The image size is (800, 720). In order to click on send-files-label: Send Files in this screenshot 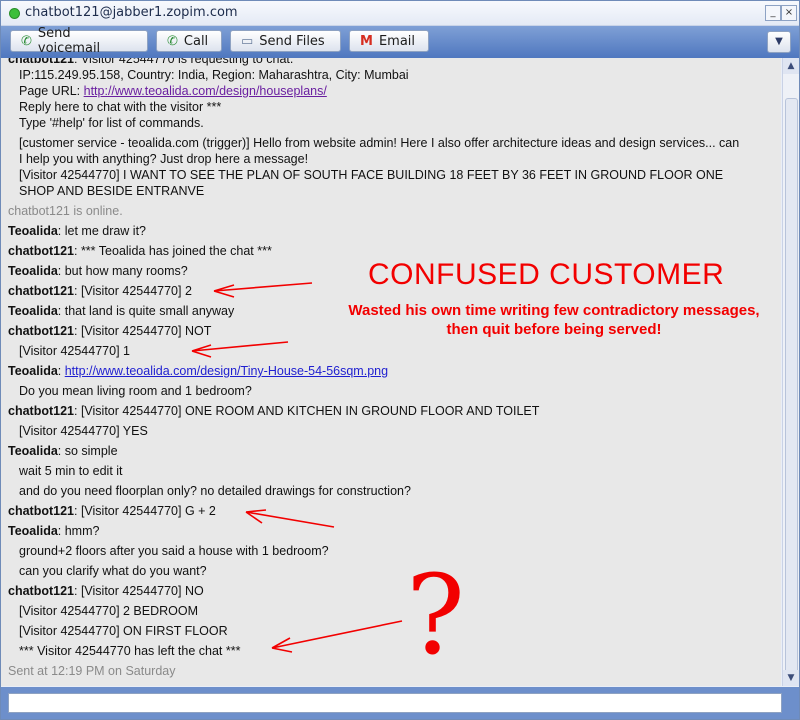, I will do `click(292, 41)`.